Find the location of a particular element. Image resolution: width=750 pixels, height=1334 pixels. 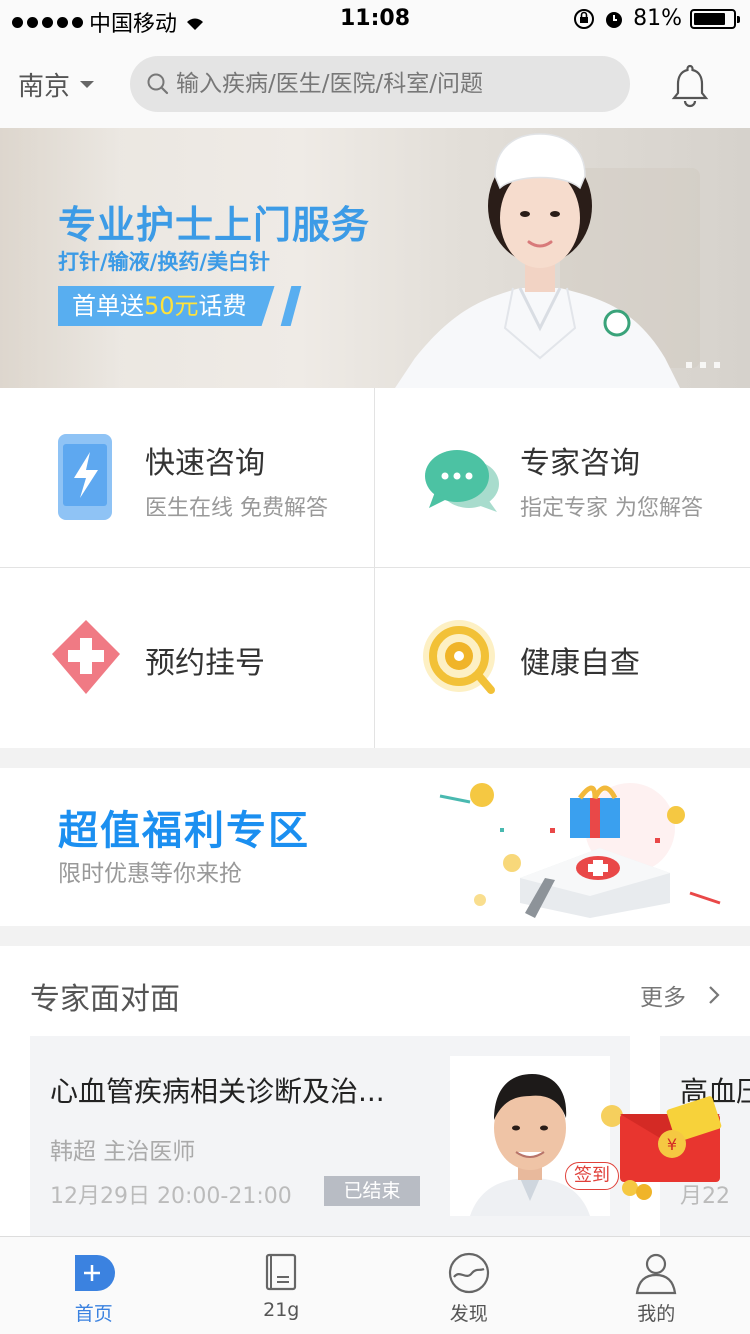

service-title: 预约挂号 is located at coordinates (205, 663).